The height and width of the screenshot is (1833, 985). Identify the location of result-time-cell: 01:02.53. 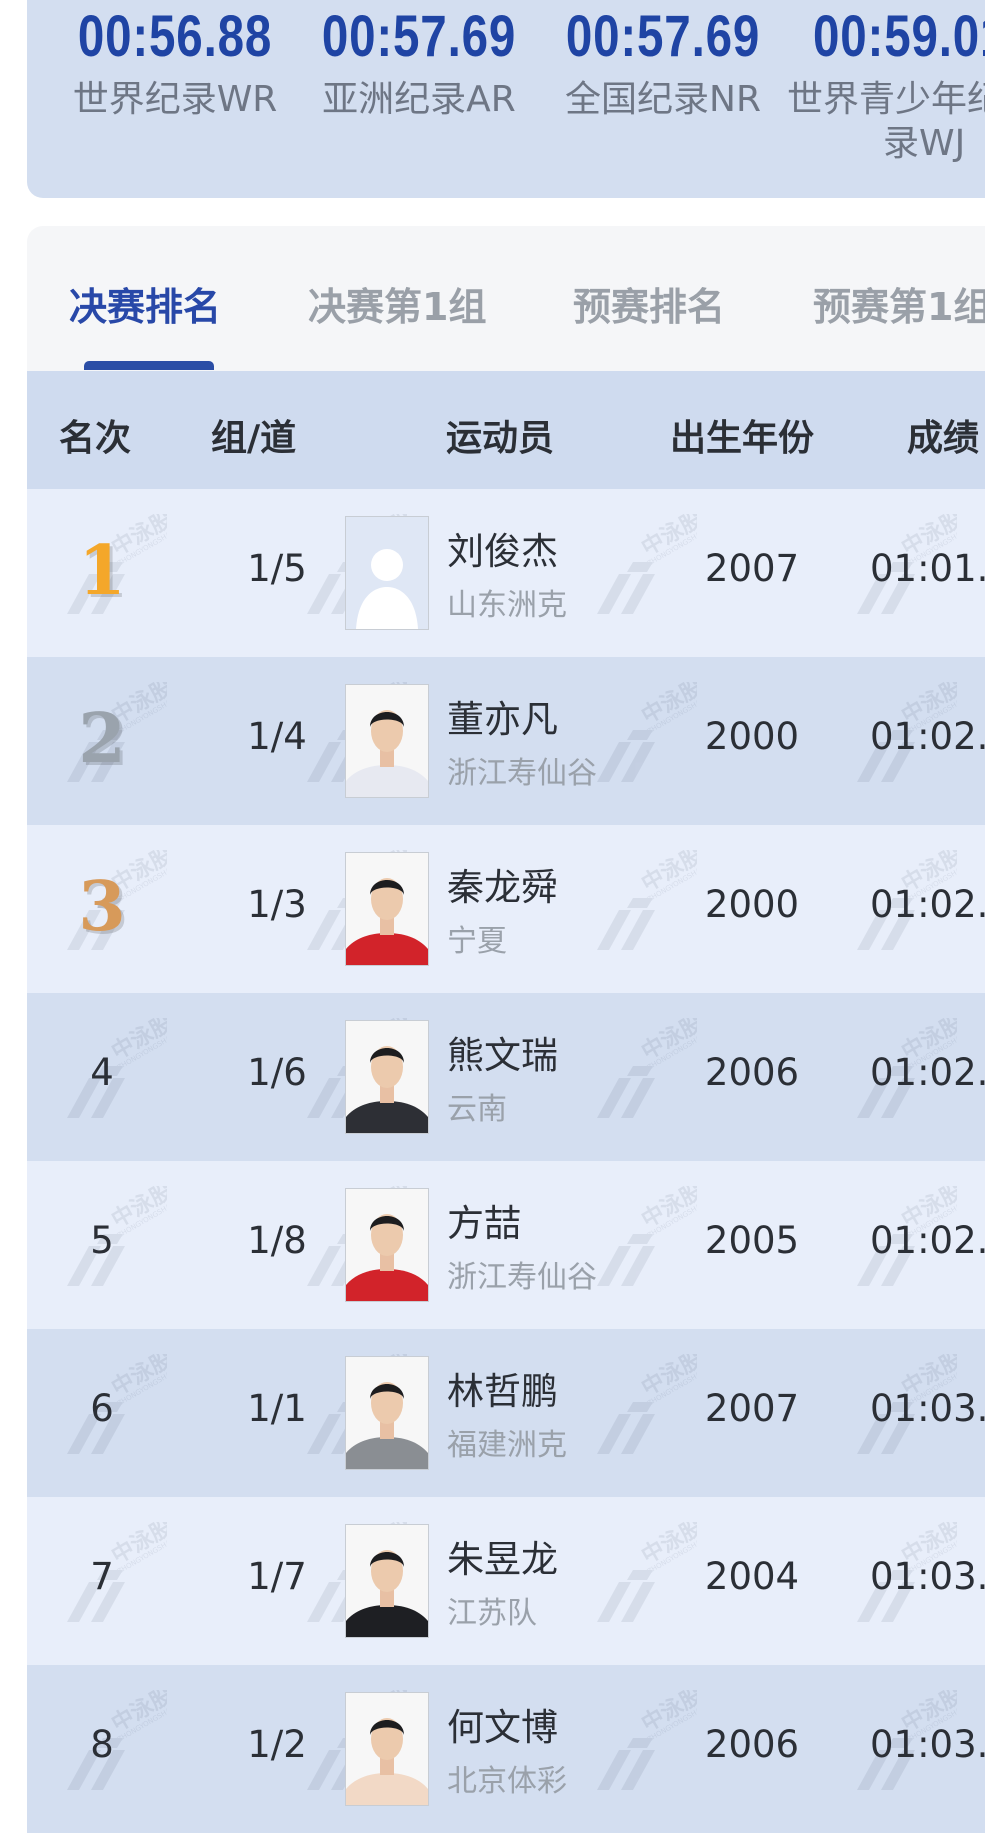
(927, 904).